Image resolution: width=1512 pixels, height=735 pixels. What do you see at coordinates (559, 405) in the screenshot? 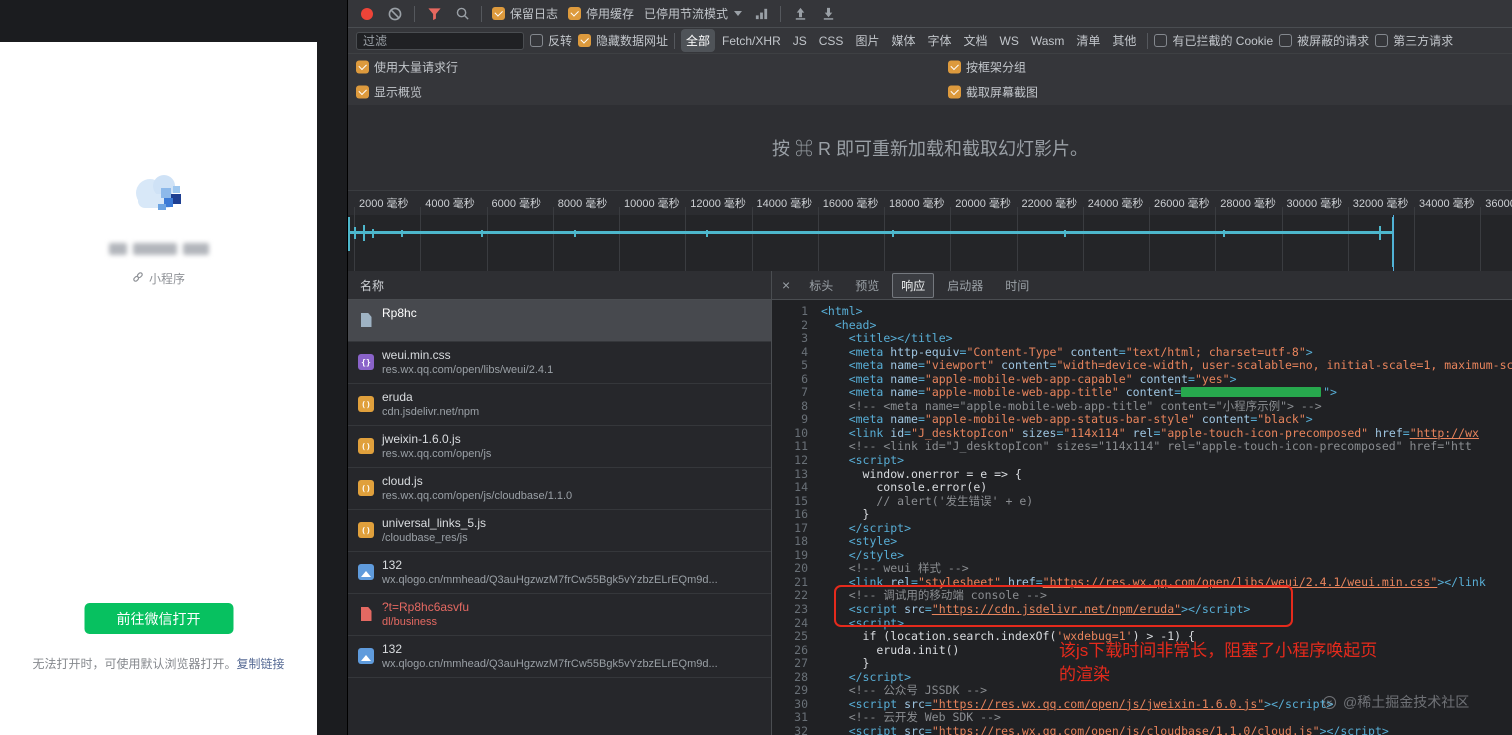
I see `request-row: () eruda cdn.jsdelivr.net/npm` at bounding box center [559, 405].